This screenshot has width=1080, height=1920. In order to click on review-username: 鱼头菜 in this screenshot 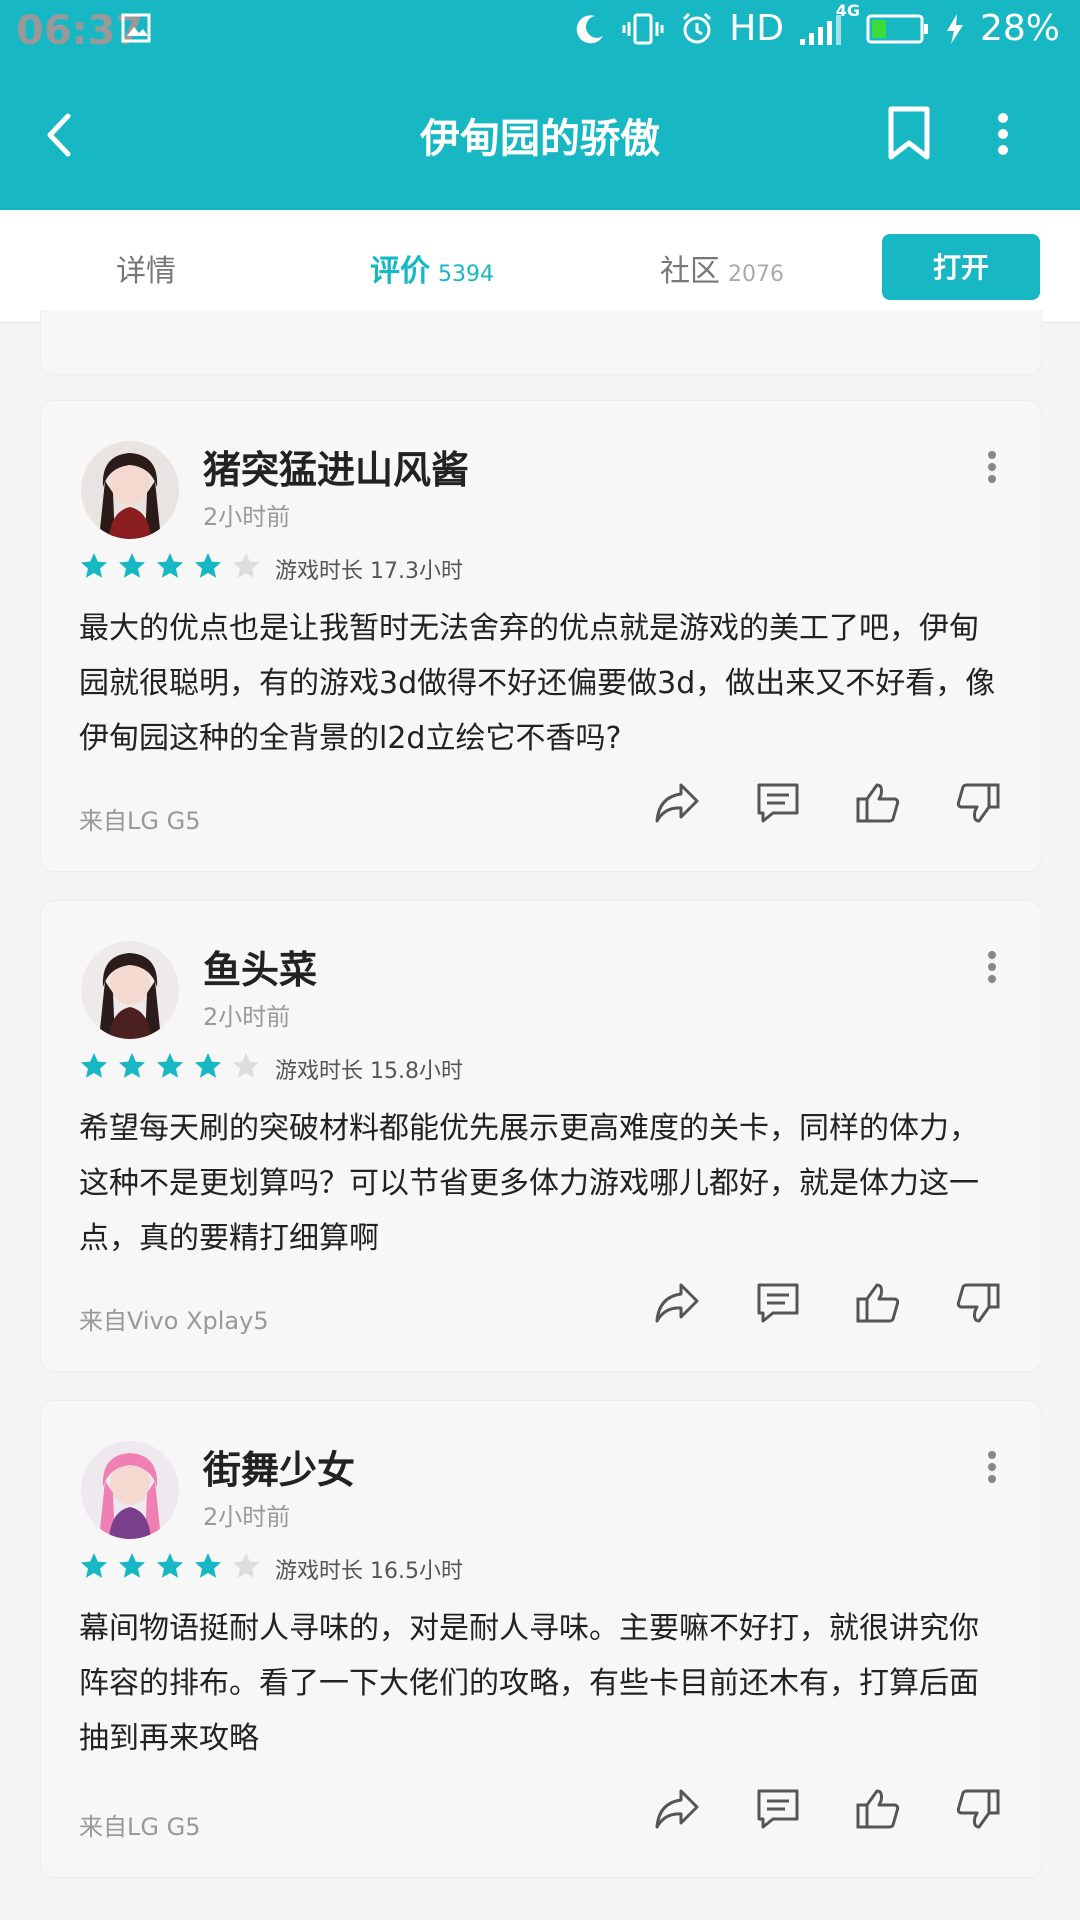, I will do `click(260, 966)`.